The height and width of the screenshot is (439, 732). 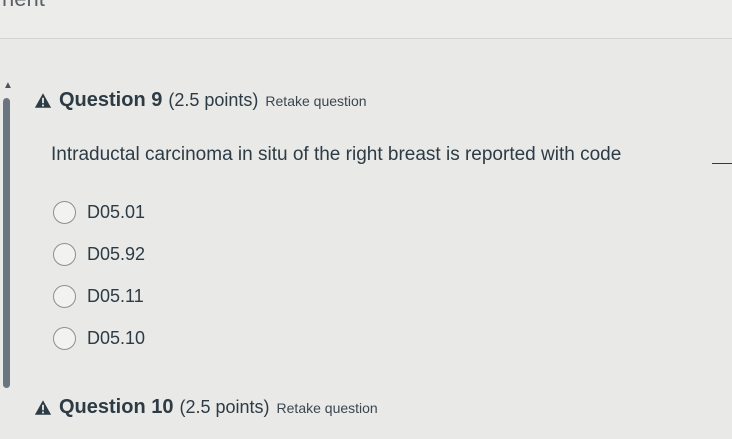 I want to click on answer-option-label: D05.01, so click(x=116, y=212).